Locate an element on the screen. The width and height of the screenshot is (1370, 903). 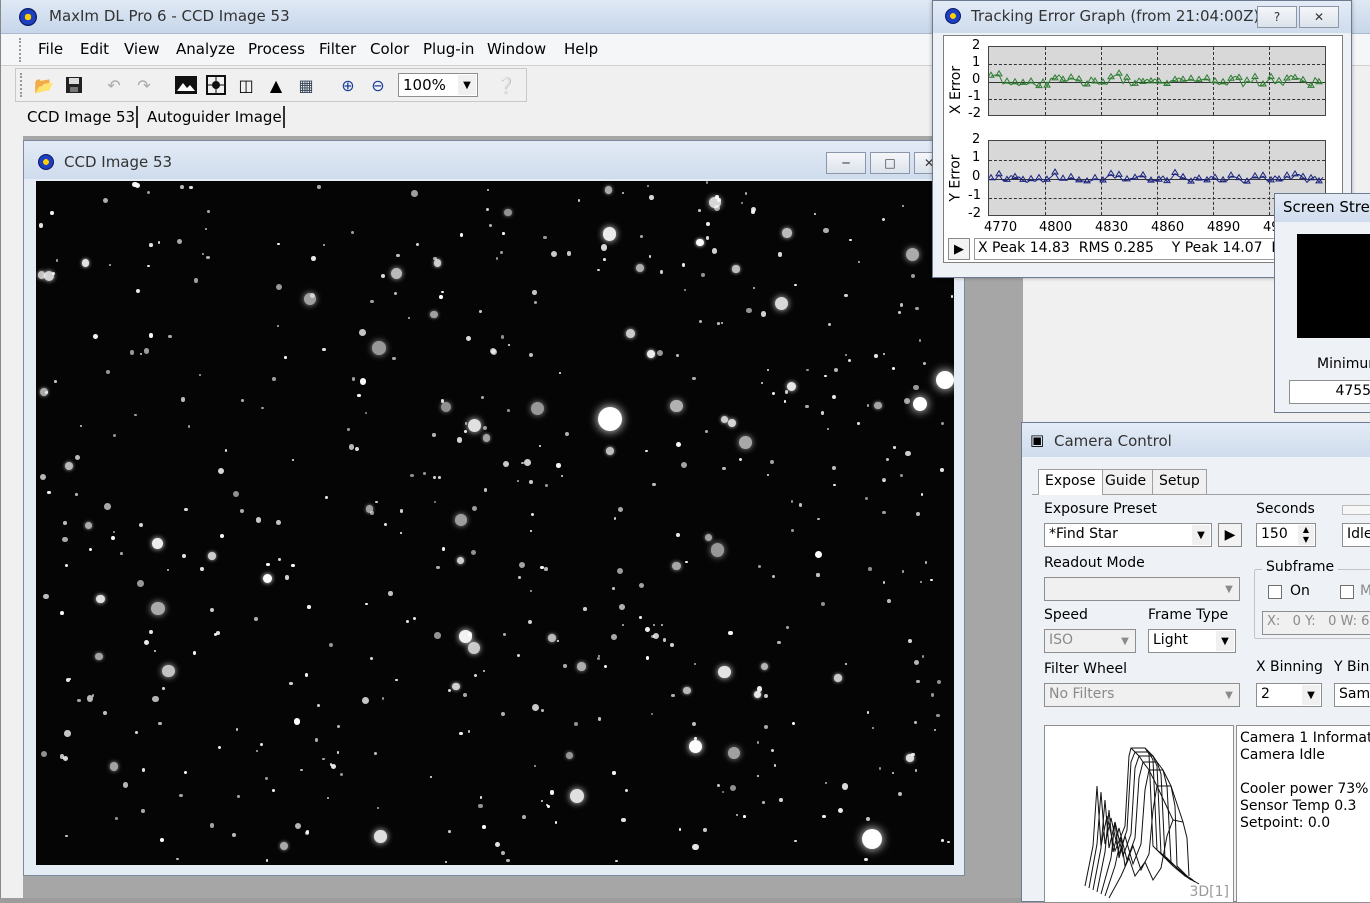
camera-titlebar: ▣ Camera Control is located at coordinates (1196, 440).